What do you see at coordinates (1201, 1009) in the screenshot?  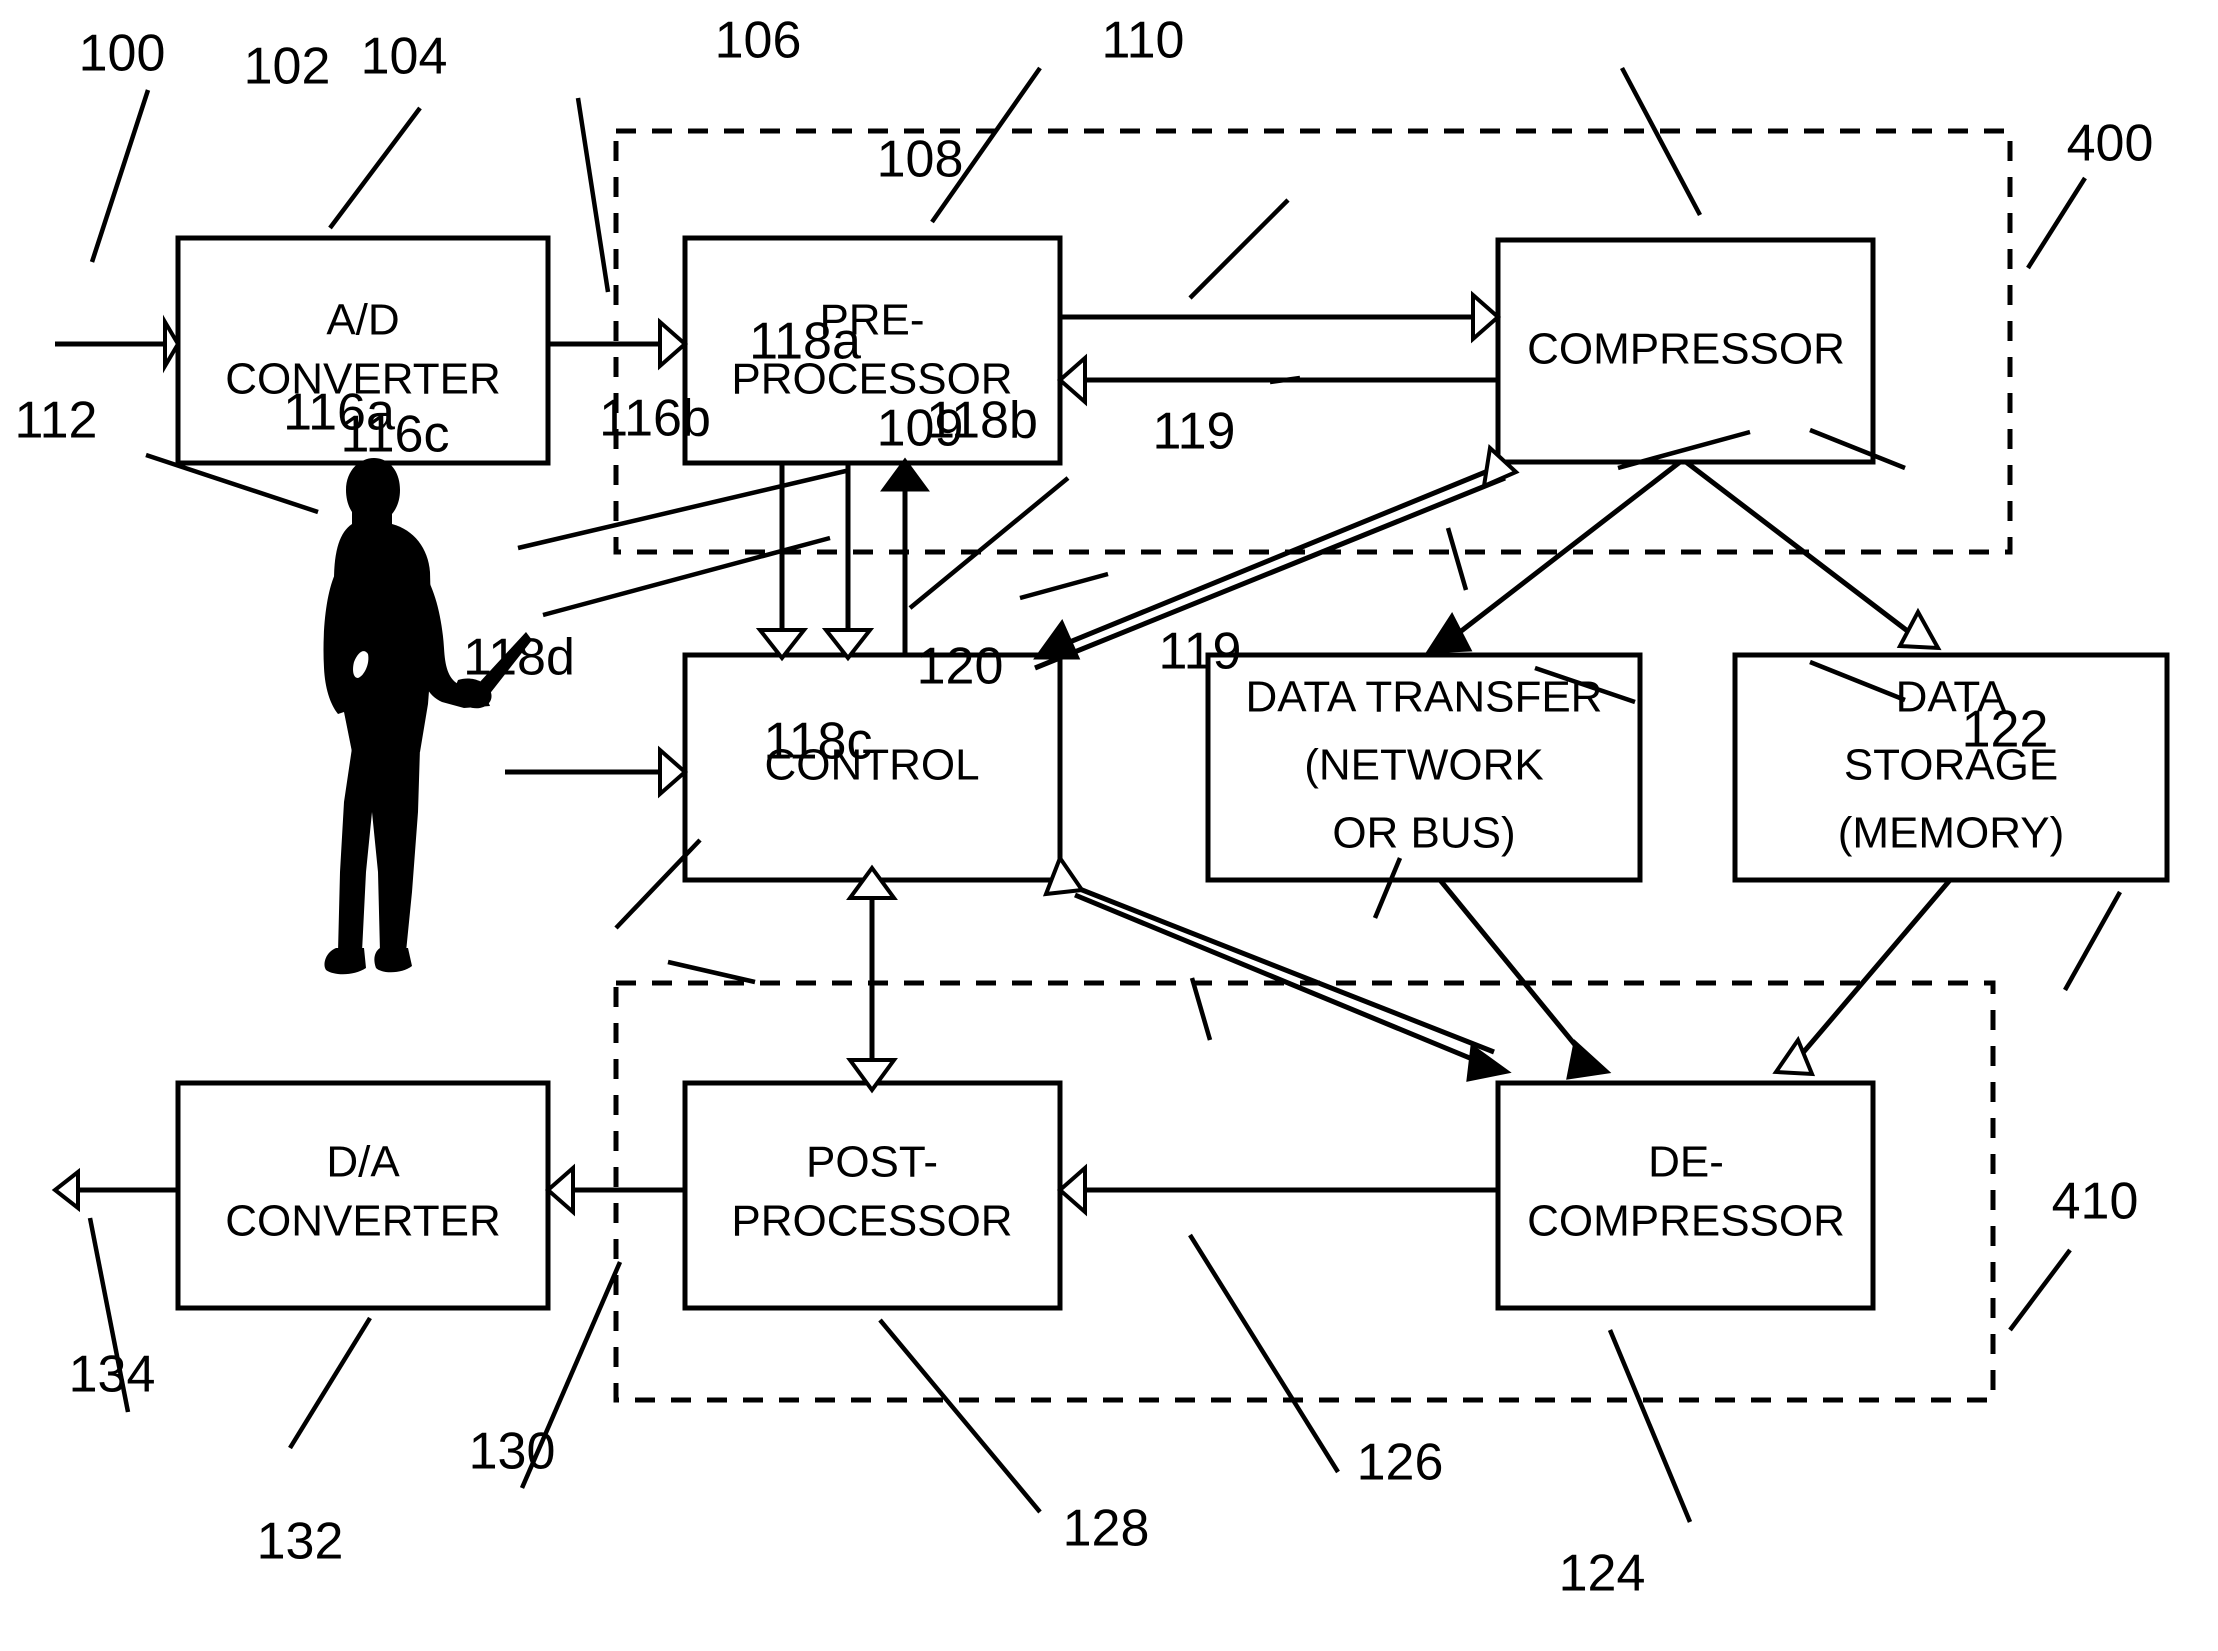 I see `leader-118c` at bounding box center [1201, 1009].